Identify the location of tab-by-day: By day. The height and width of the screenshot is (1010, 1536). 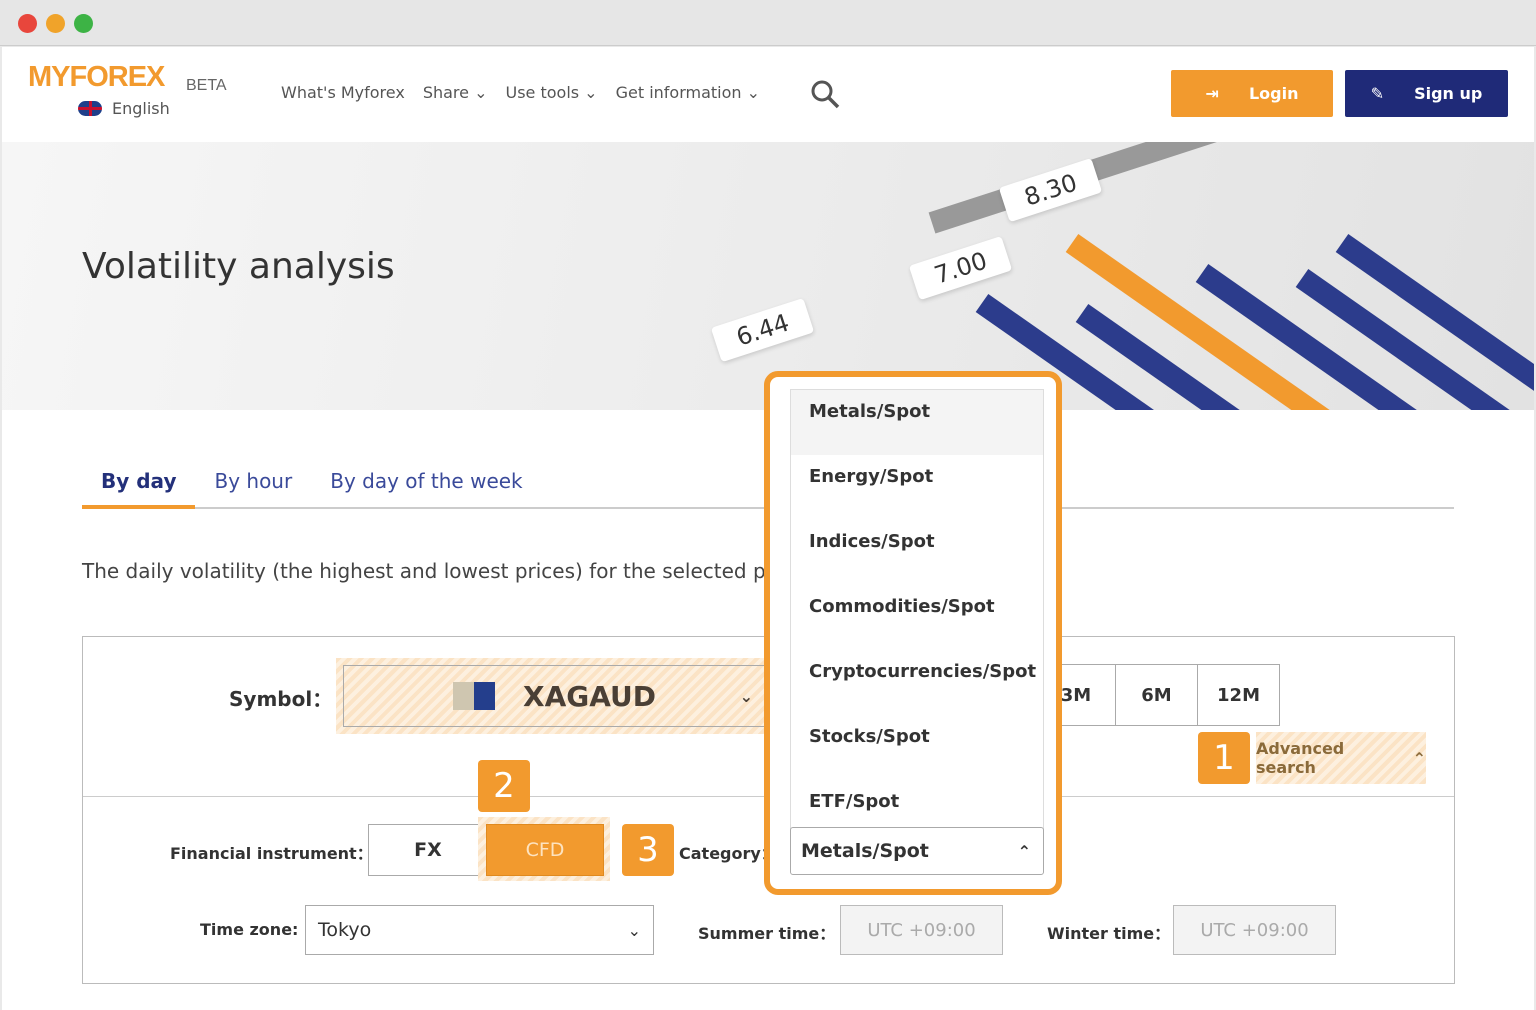
(139, 487).